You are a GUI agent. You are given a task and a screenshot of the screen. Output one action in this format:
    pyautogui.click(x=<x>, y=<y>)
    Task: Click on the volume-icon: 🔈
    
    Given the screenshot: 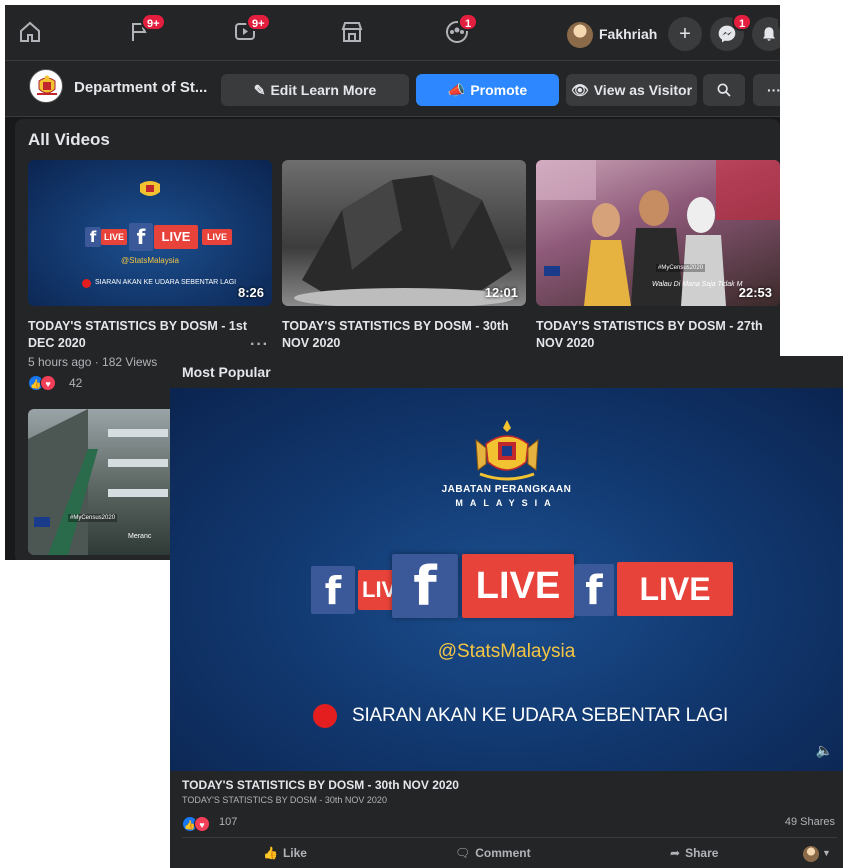 What is the action you would take?
    pyautogui.click(x=824, y=750)
    